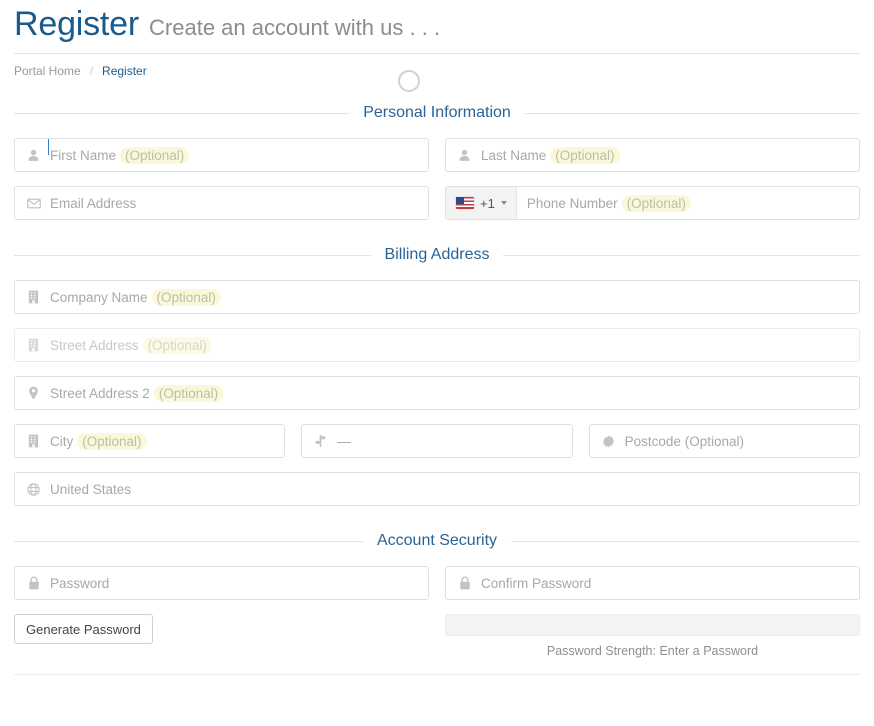  I want to click on phone-number-input: Phone Number (Optional), so click(688, 203).